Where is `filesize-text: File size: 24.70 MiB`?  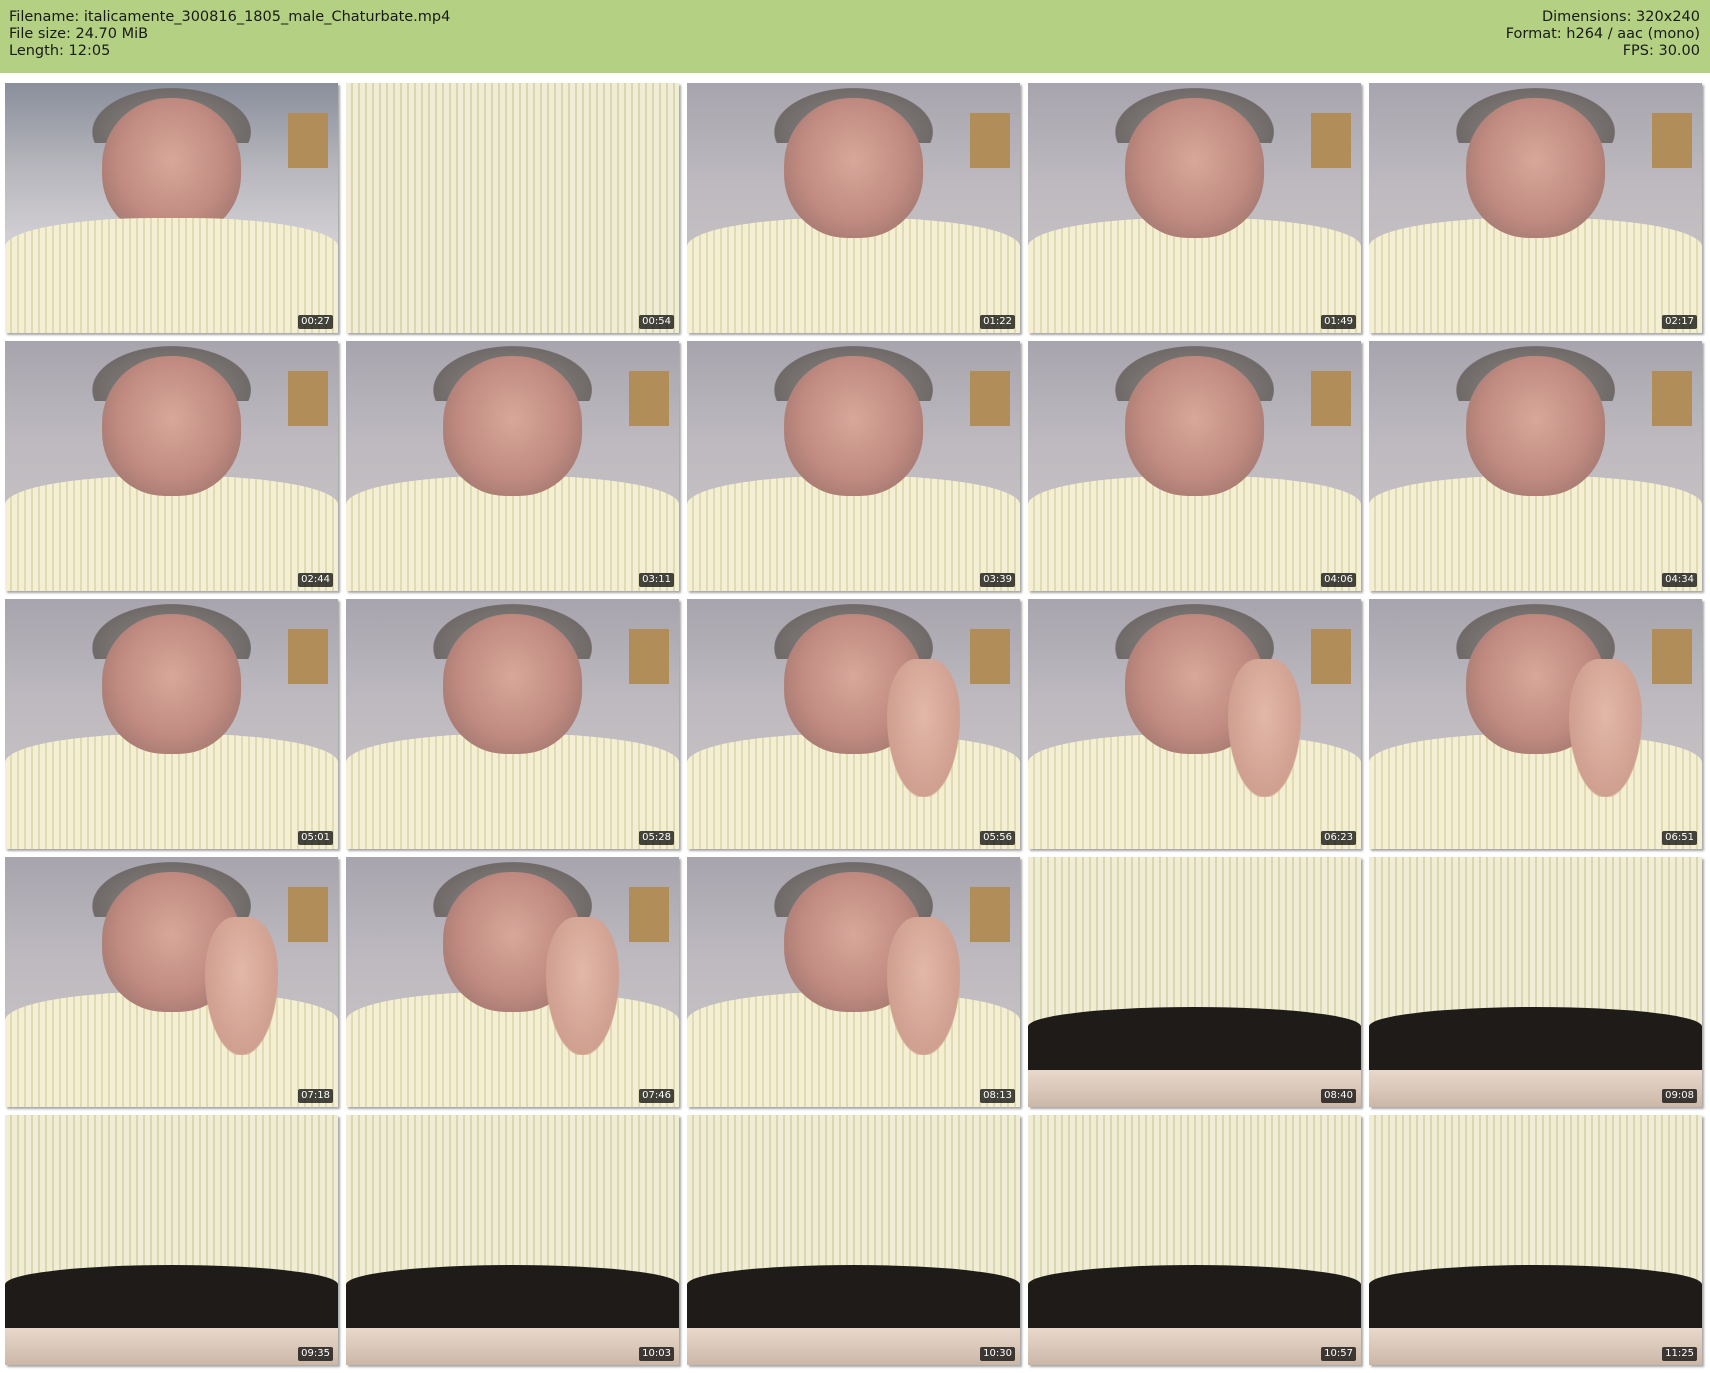
filesize-text: File size: 24.70 MiB is located at coordinates (79, 34).